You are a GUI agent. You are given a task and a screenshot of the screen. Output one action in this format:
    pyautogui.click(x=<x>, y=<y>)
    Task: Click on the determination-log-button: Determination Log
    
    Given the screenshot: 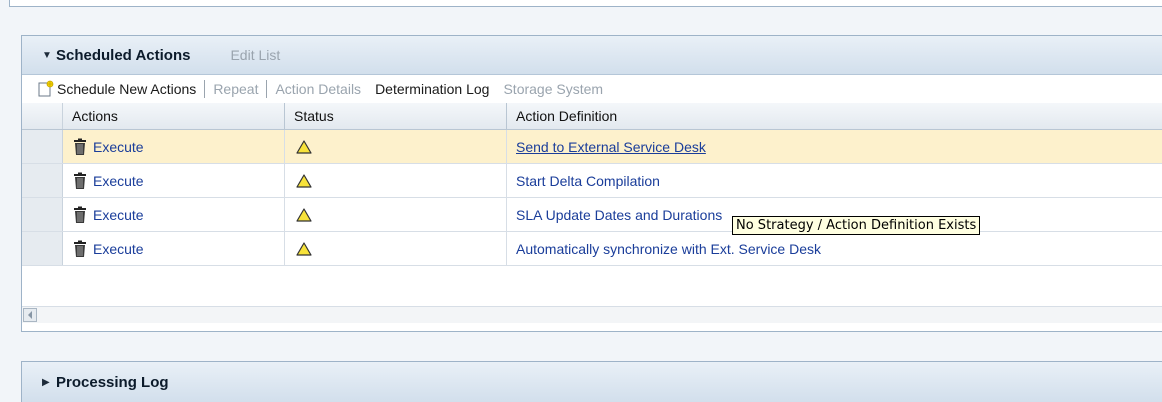 What is the action you would take?
    pyautogui.click(x=432, y=89)
    